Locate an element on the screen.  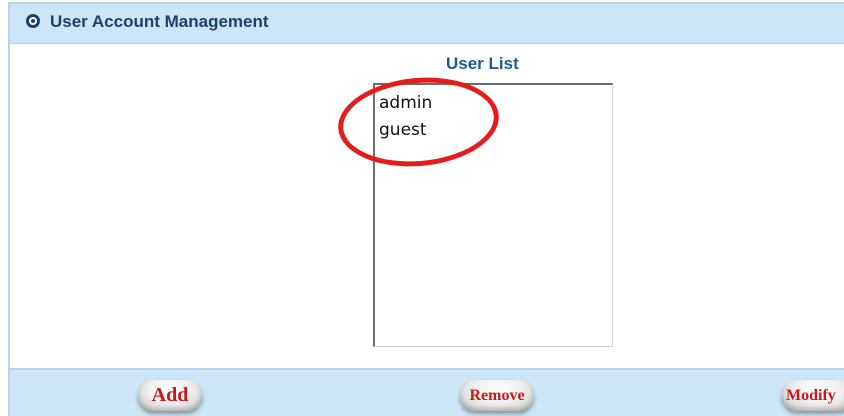
modify-button: Modify is located at coordinates (813, 395).